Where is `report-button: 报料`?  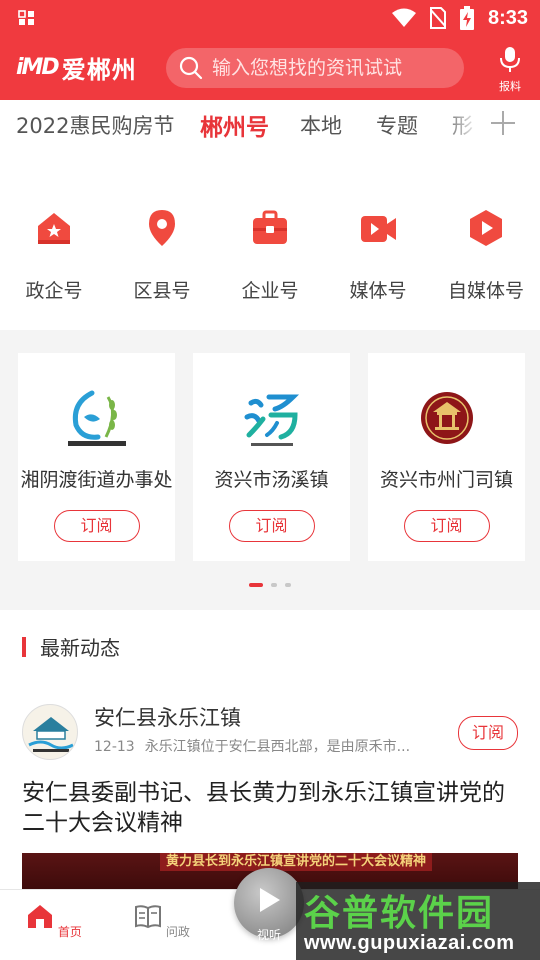 report-button: 报料 is located at coordinates (510, 70).